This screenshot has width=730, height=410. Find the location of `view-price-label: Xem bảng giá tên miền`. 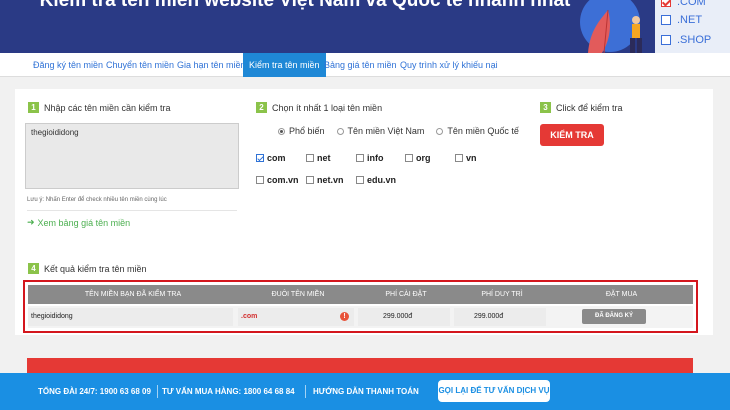

view-price-label: Xem bảng giá tên miền is located at coordinates (84, 222).